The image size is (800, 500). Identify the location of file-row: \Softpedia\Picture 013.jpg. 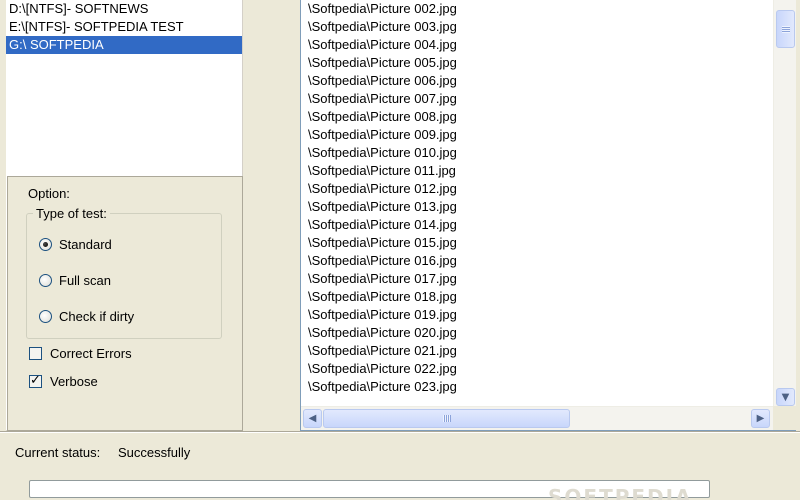
(537, 207).